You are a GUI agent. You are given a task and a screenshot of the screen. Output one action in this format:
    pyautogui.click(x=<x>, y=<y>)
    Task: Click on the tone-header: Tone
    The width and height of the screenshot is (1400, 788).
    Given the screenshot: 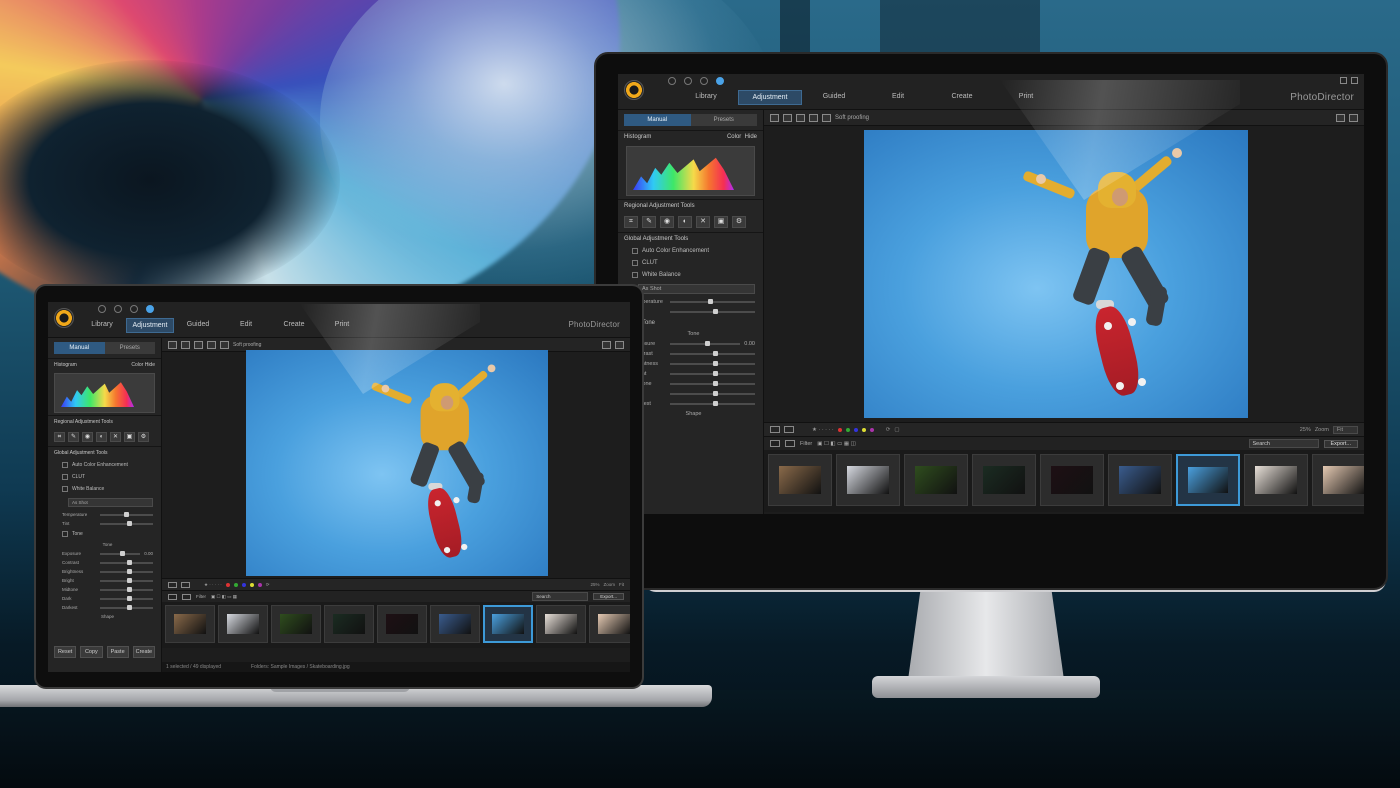 What is the action you would take?
    pyautogui.click(x=104, y=534)
    